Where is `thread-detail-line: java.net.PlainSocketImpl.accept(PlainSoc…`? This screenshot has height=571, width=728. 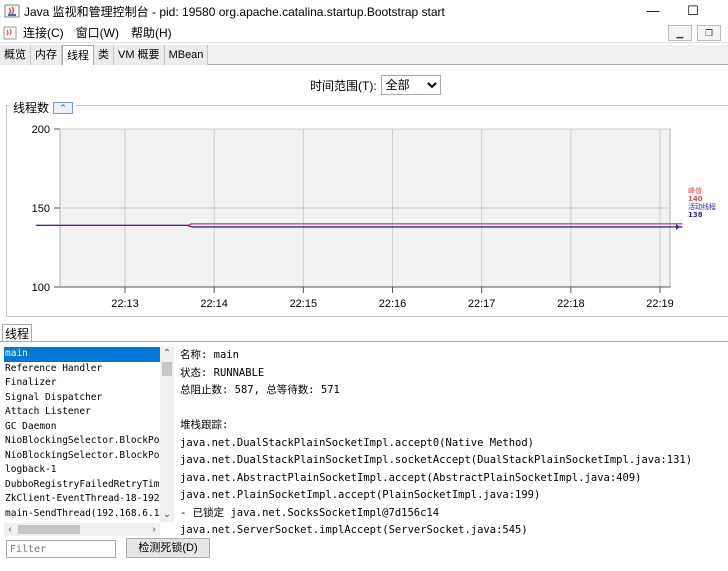 thread-detail-line: java.net.PlainSocketImpl.accept(PlainSoc… is located at coordinates (360, 495).